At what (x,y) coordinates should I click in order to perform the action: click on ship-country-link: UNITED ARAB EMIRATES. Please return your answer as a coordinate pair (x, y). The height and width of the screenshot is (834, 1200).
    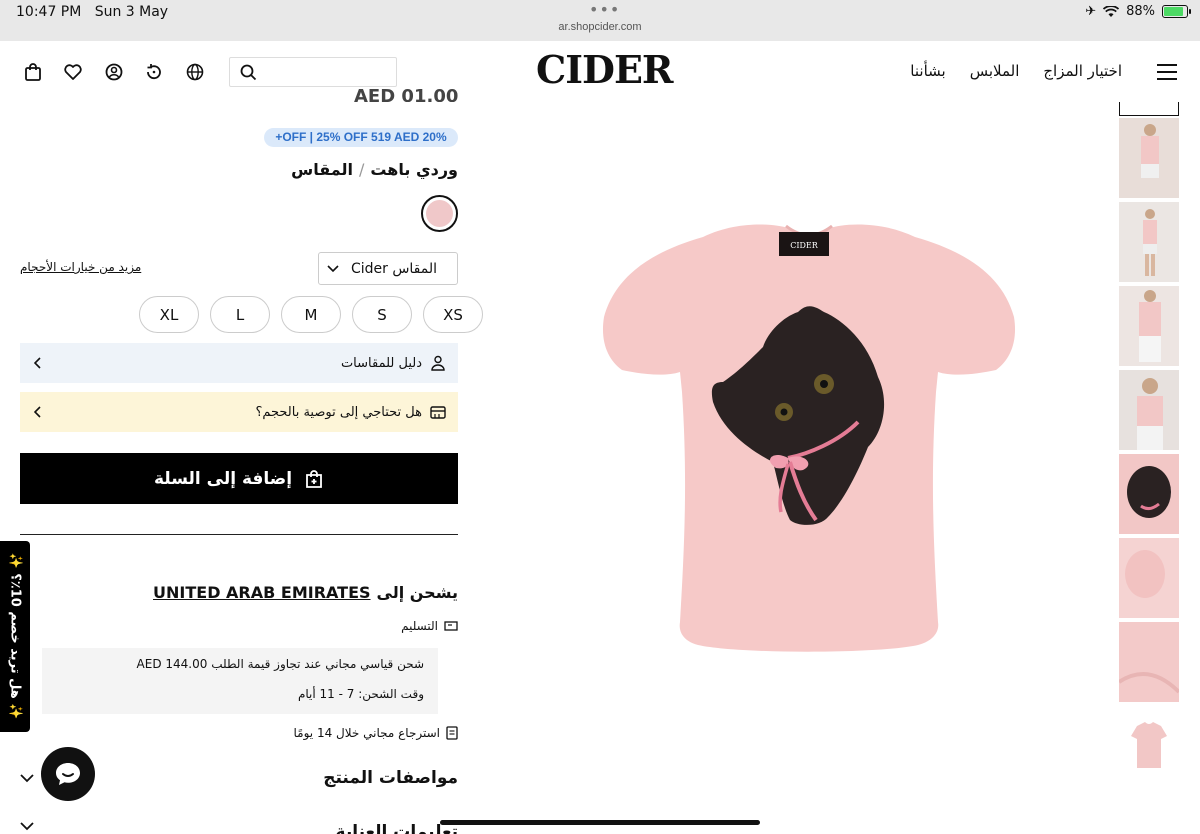
    Looking at the image, I should click on (262, 592).